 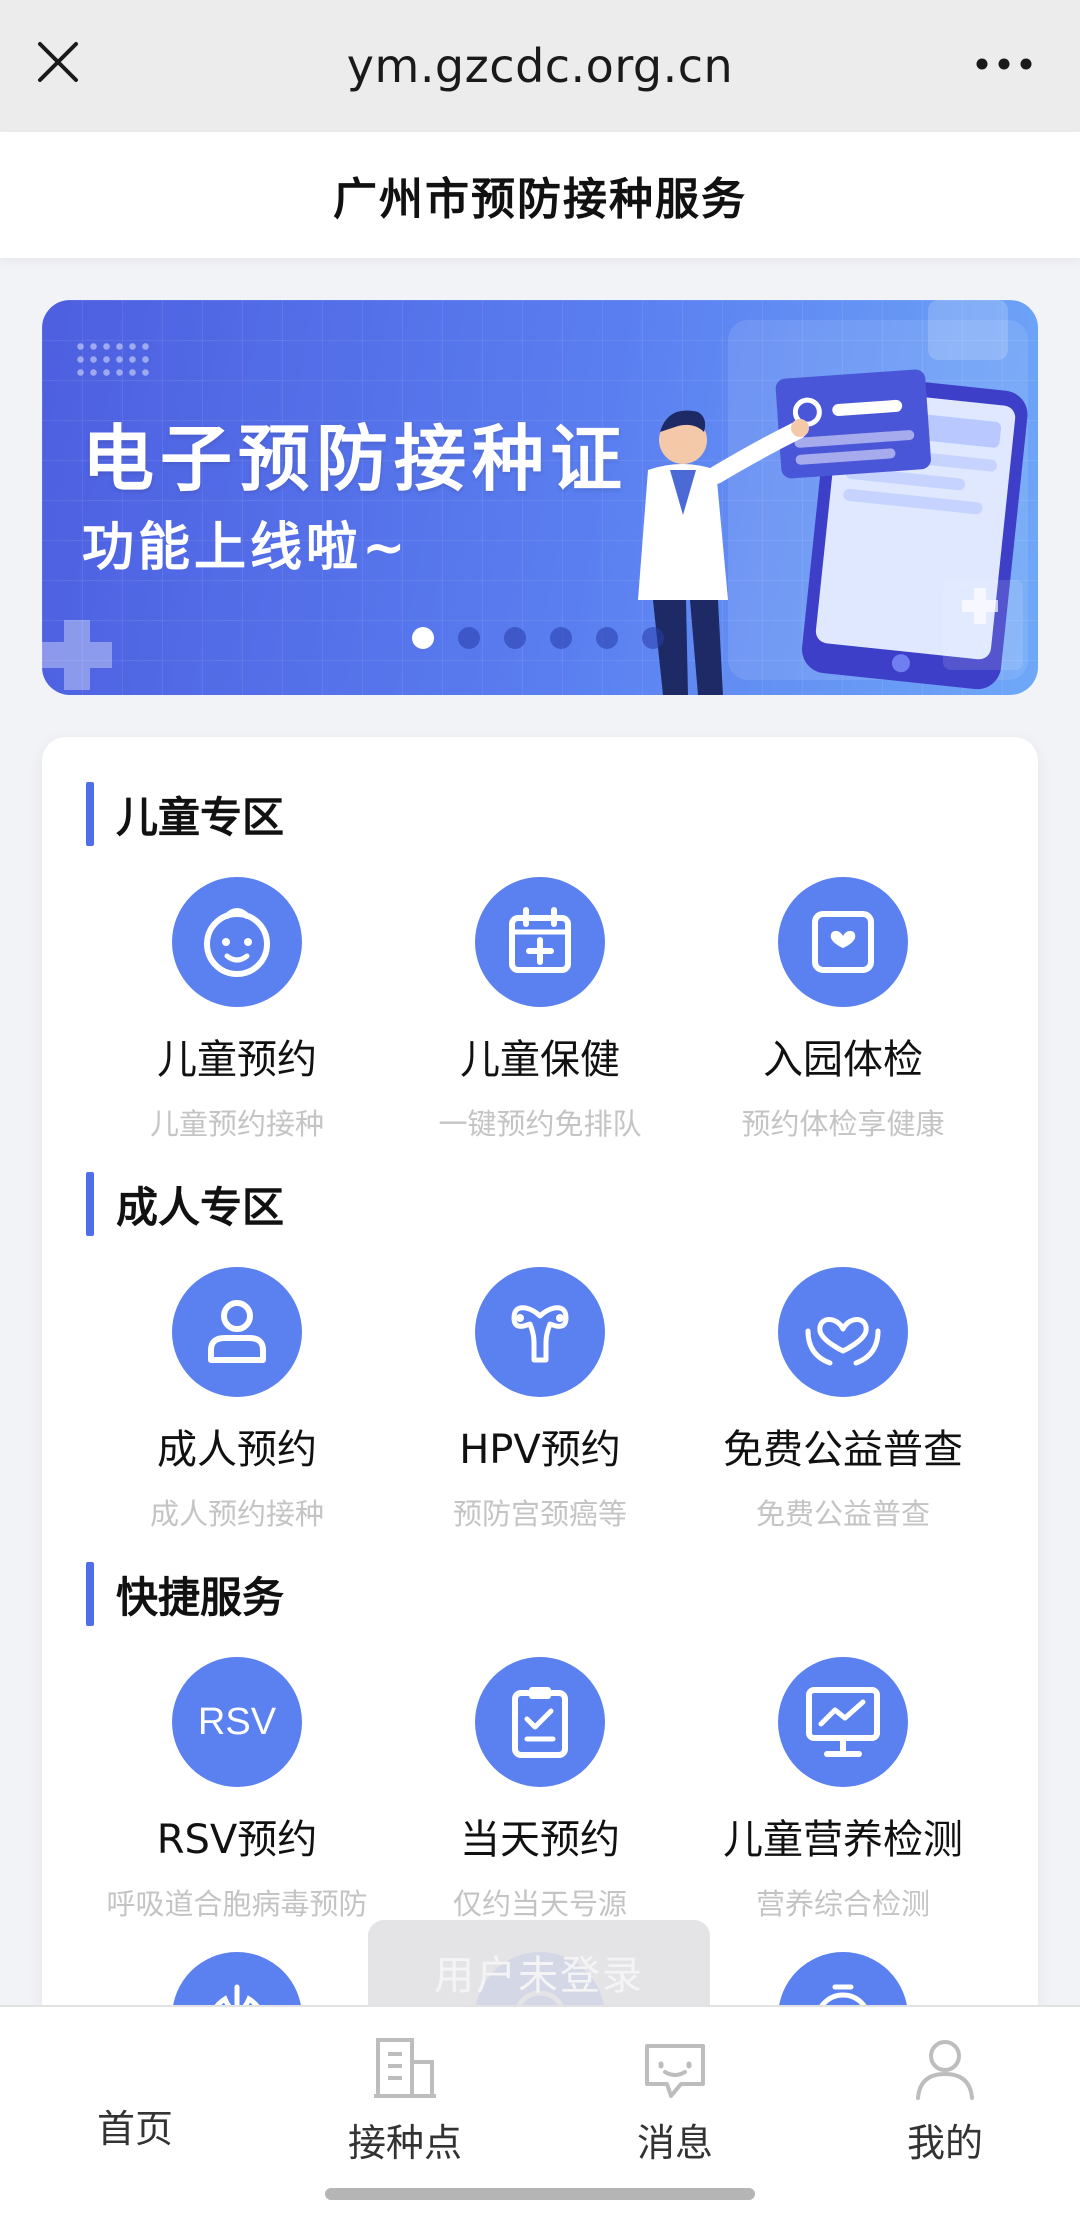 What do you see at coordinates (540, 1400) in the screenshot?
I see `hpv-appointment-button: HPV预约 预防宫颈癌等` at bounding box center [540, 1400].